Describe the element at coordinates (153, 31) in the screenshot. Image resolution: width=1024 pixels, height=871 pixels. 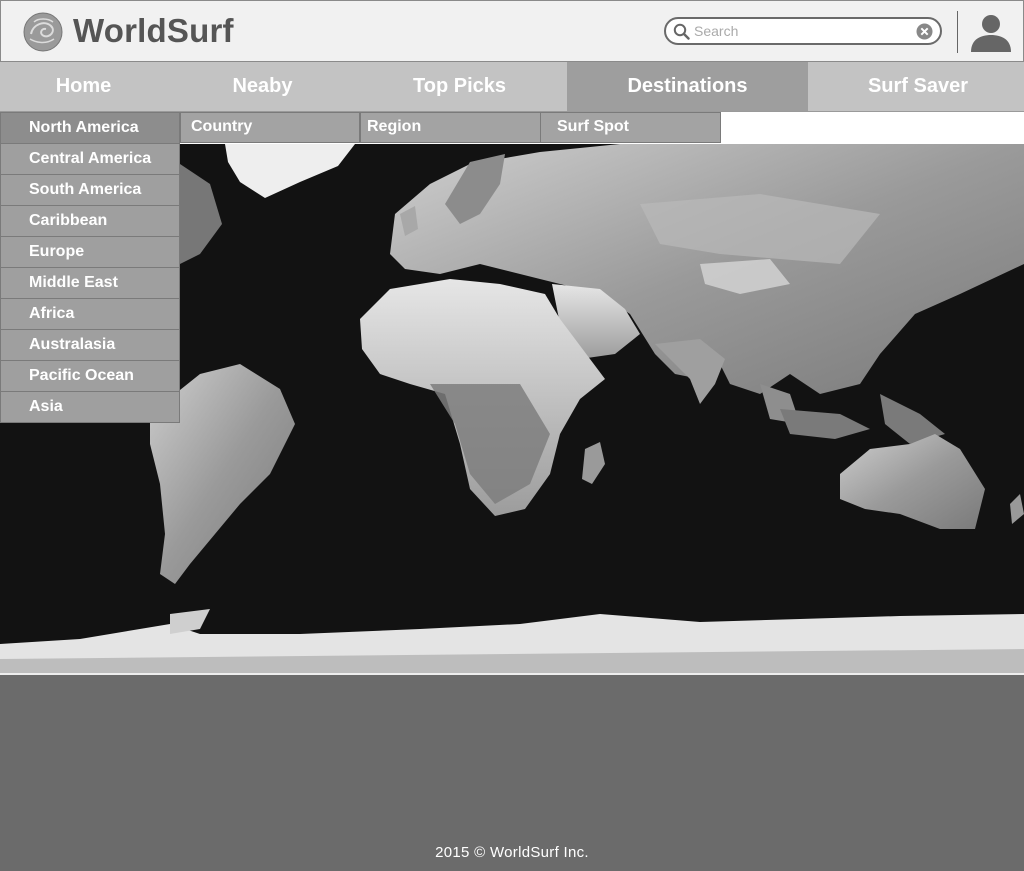
I see `brand-name: WorldSurf` at that location.